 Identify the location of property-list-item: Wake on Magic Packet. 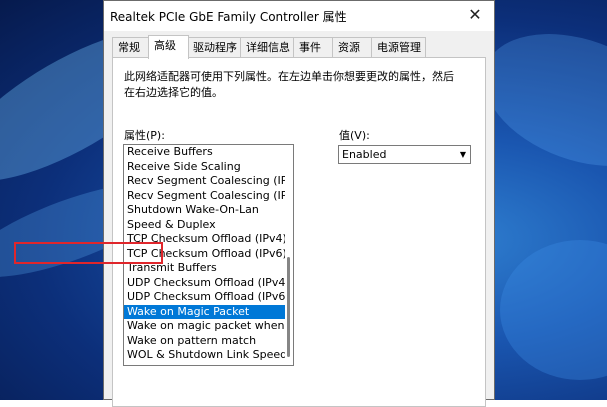
(205, 311).